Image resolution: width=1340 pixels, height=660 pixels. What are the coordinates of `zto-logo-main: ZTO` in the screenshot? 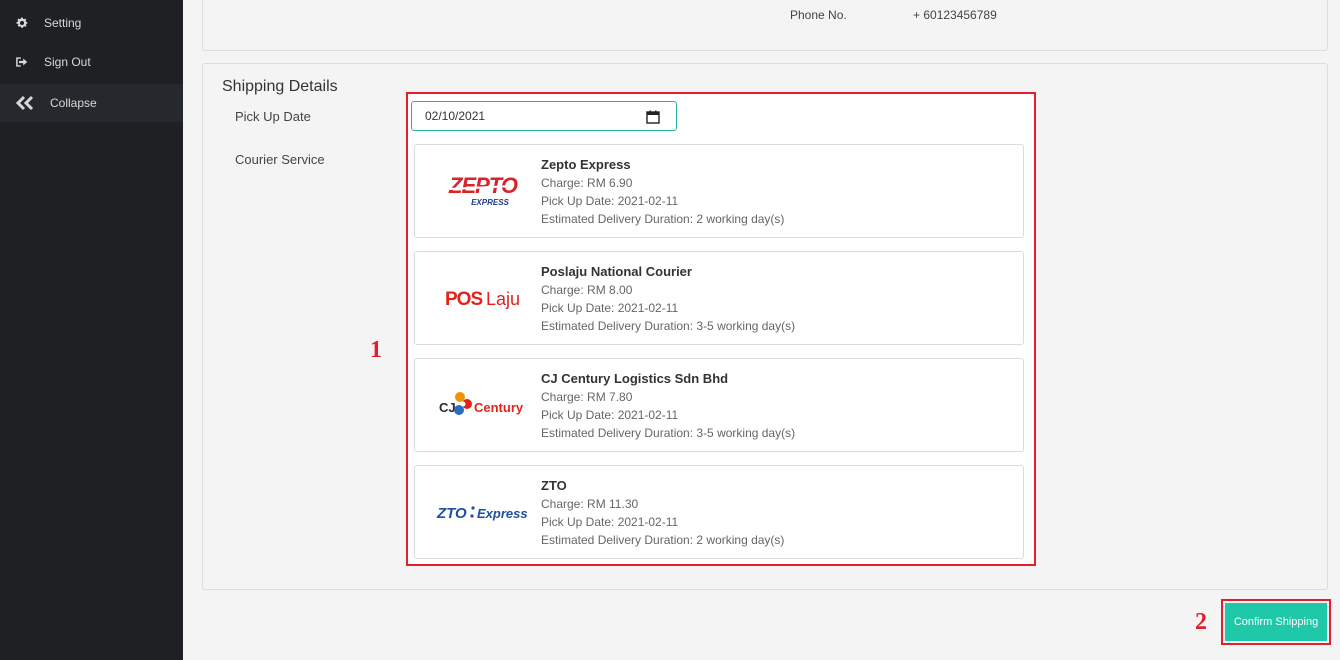 It's located at (451, 513).